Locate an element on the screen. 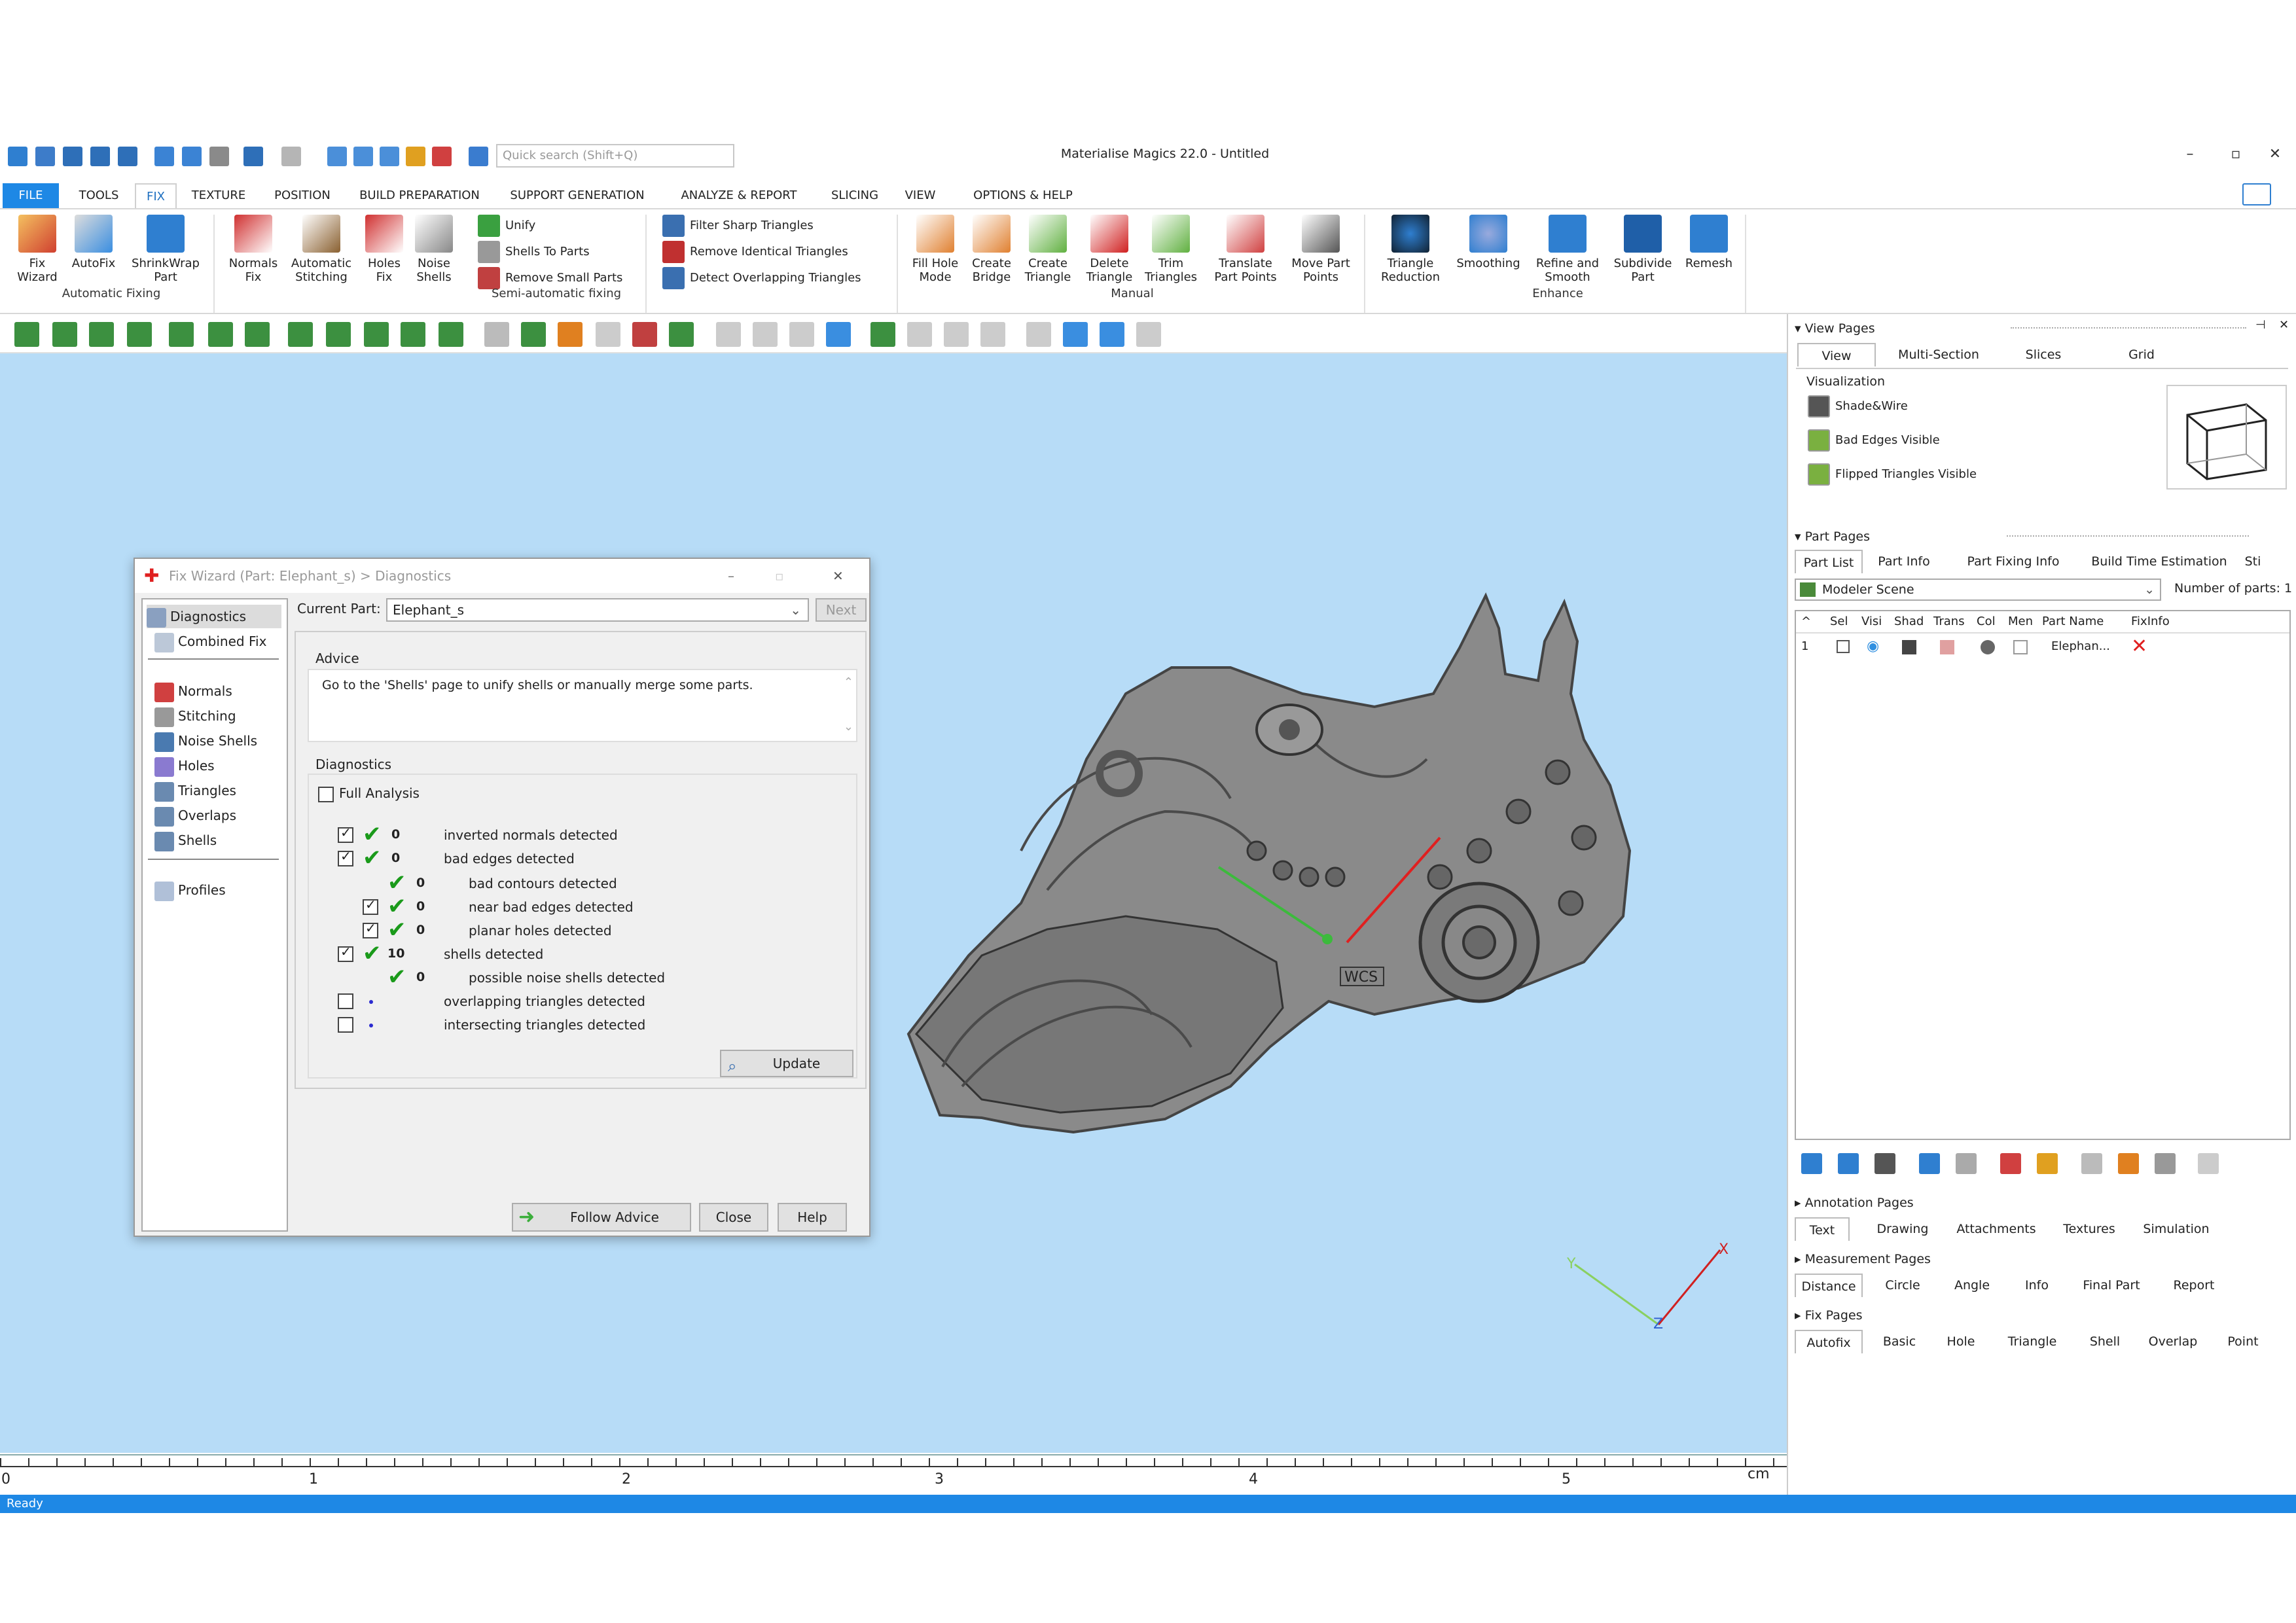 This screenshot has width=2296, height=1623. select-all-icon is located at coordinates (496, 334).